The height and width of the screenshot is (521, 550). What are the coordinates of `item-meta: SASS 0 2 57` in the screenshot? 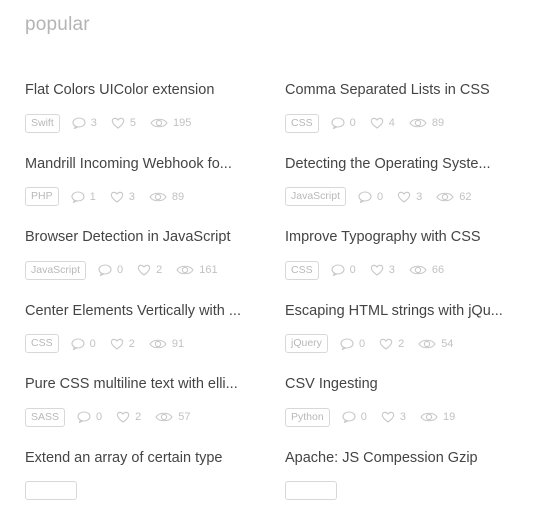 It's located at (155, 417).